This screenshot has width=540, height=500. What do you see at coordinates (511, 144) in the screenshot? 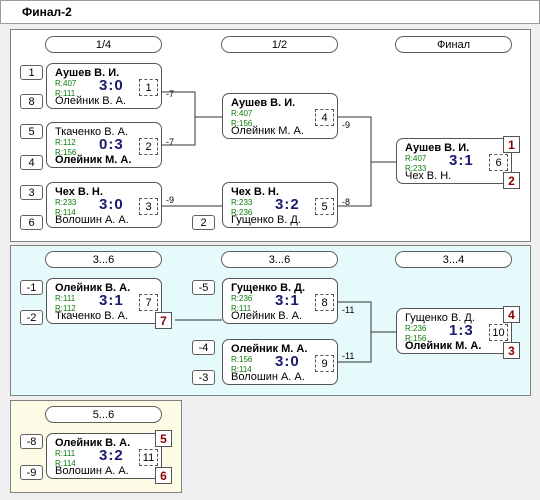
I see `place-badge: 1` at bounding box center [511, 144].